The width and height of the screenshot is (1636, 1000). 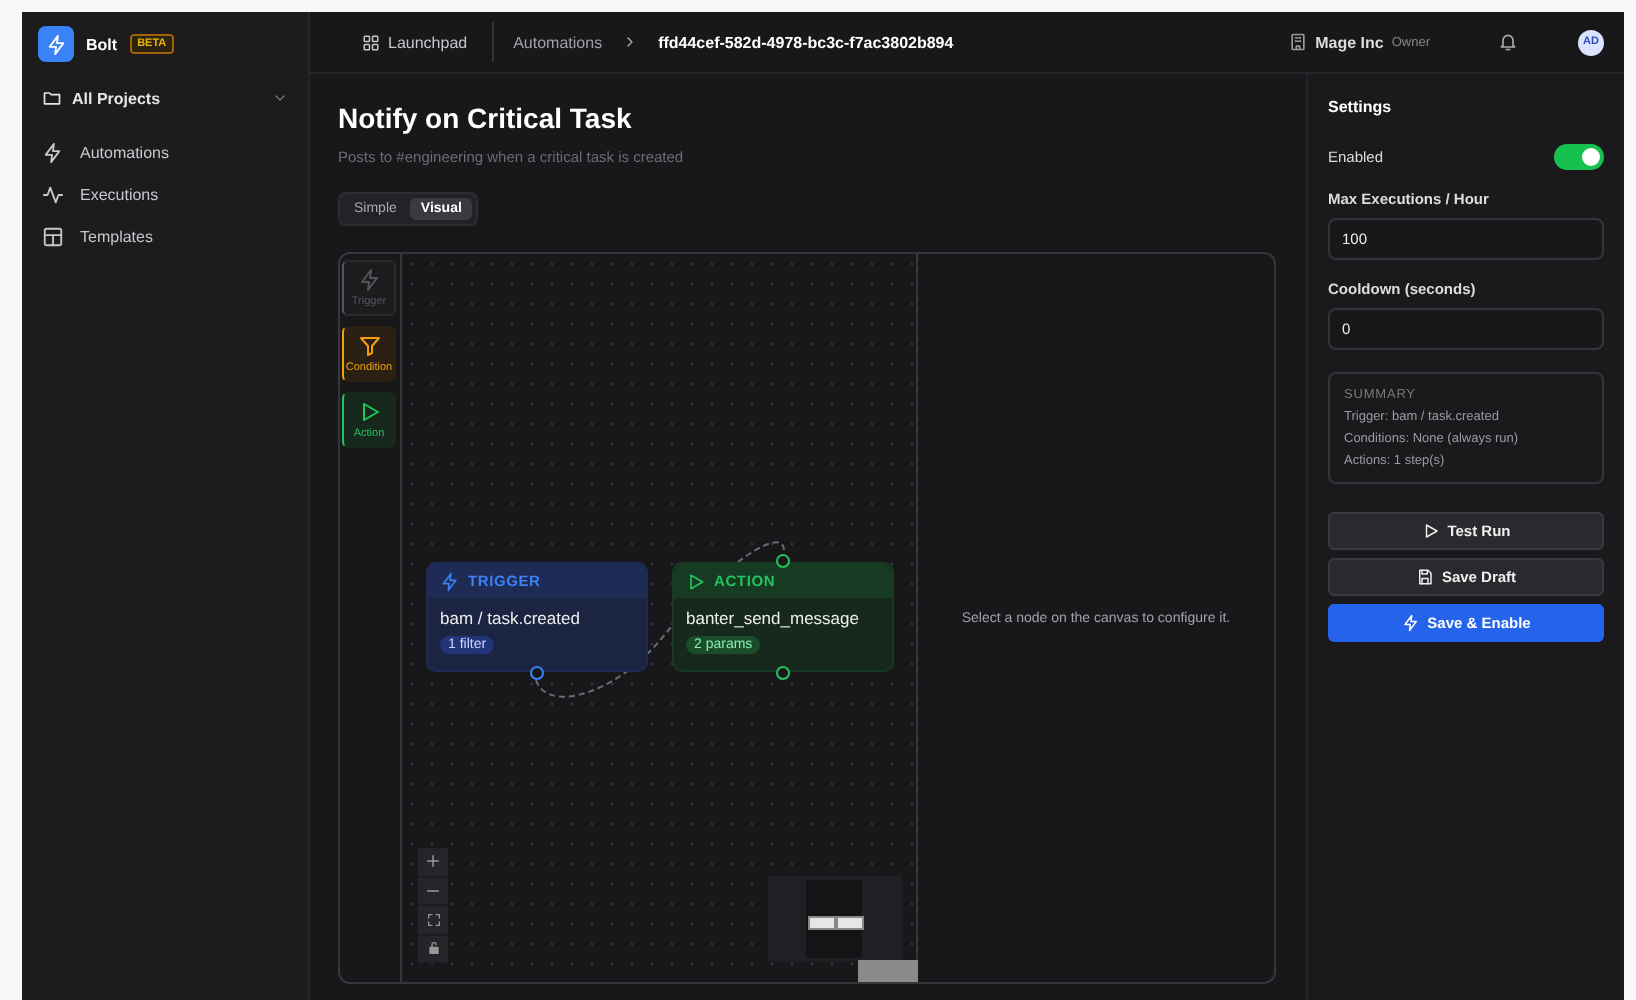 What do you see at coordinates (280, 98) in the screenshot?
I see `chevron-down-icon` at bounding box center [280, 98].